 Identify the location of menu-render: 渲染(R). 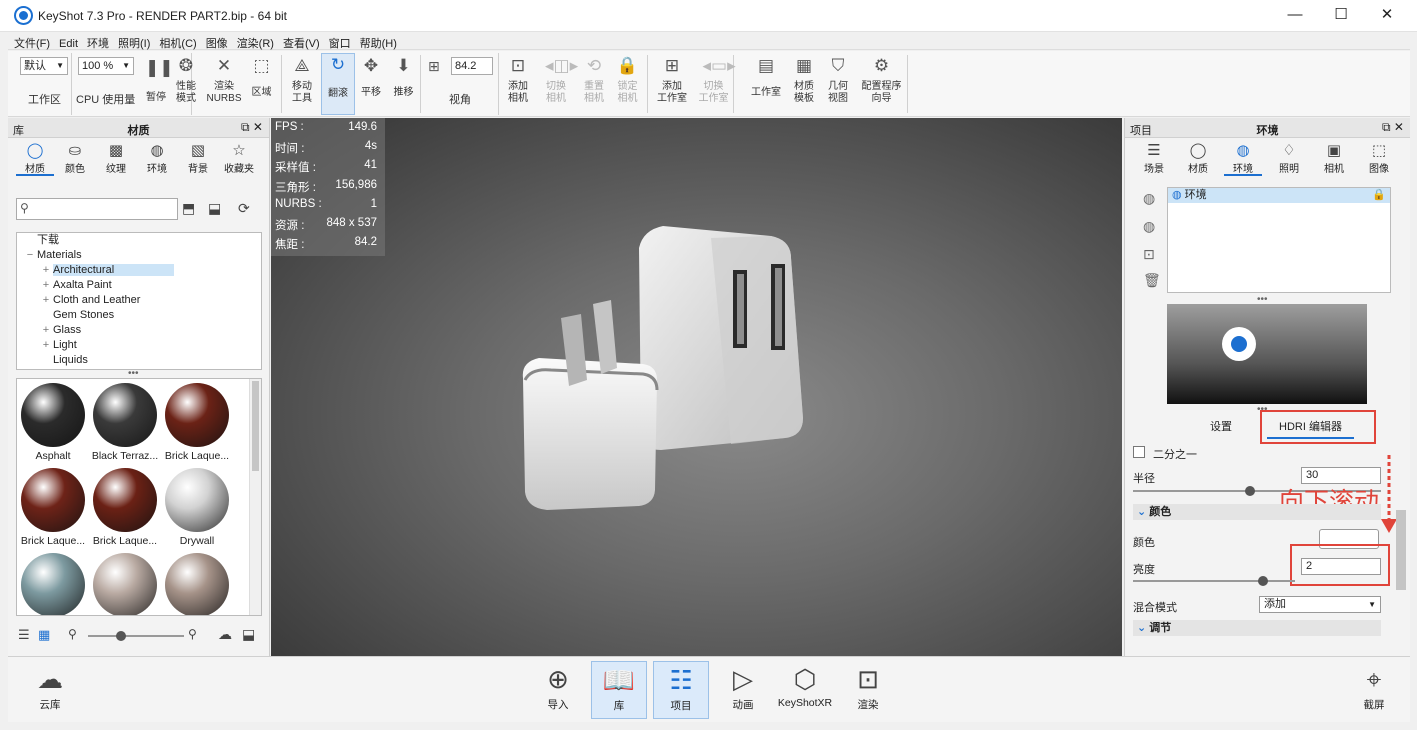
(254, 41).